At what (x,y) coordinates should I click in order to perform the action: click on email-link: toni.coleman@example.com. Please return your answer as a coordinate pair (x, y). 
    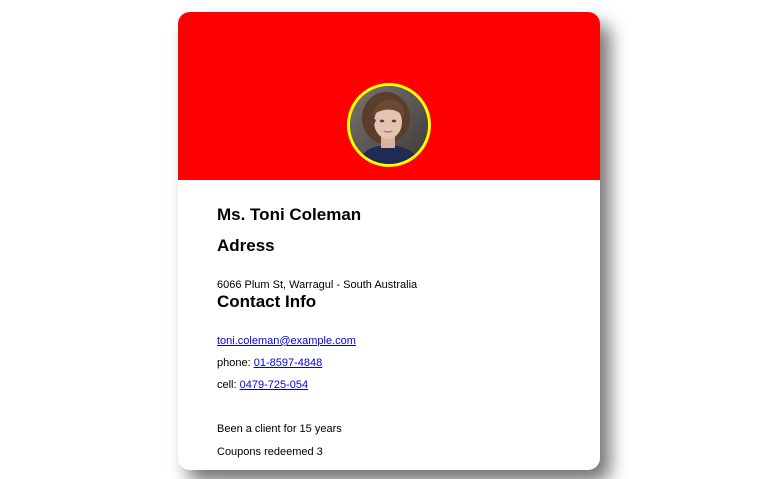
    Looking at the image, I should click on (286, 341).